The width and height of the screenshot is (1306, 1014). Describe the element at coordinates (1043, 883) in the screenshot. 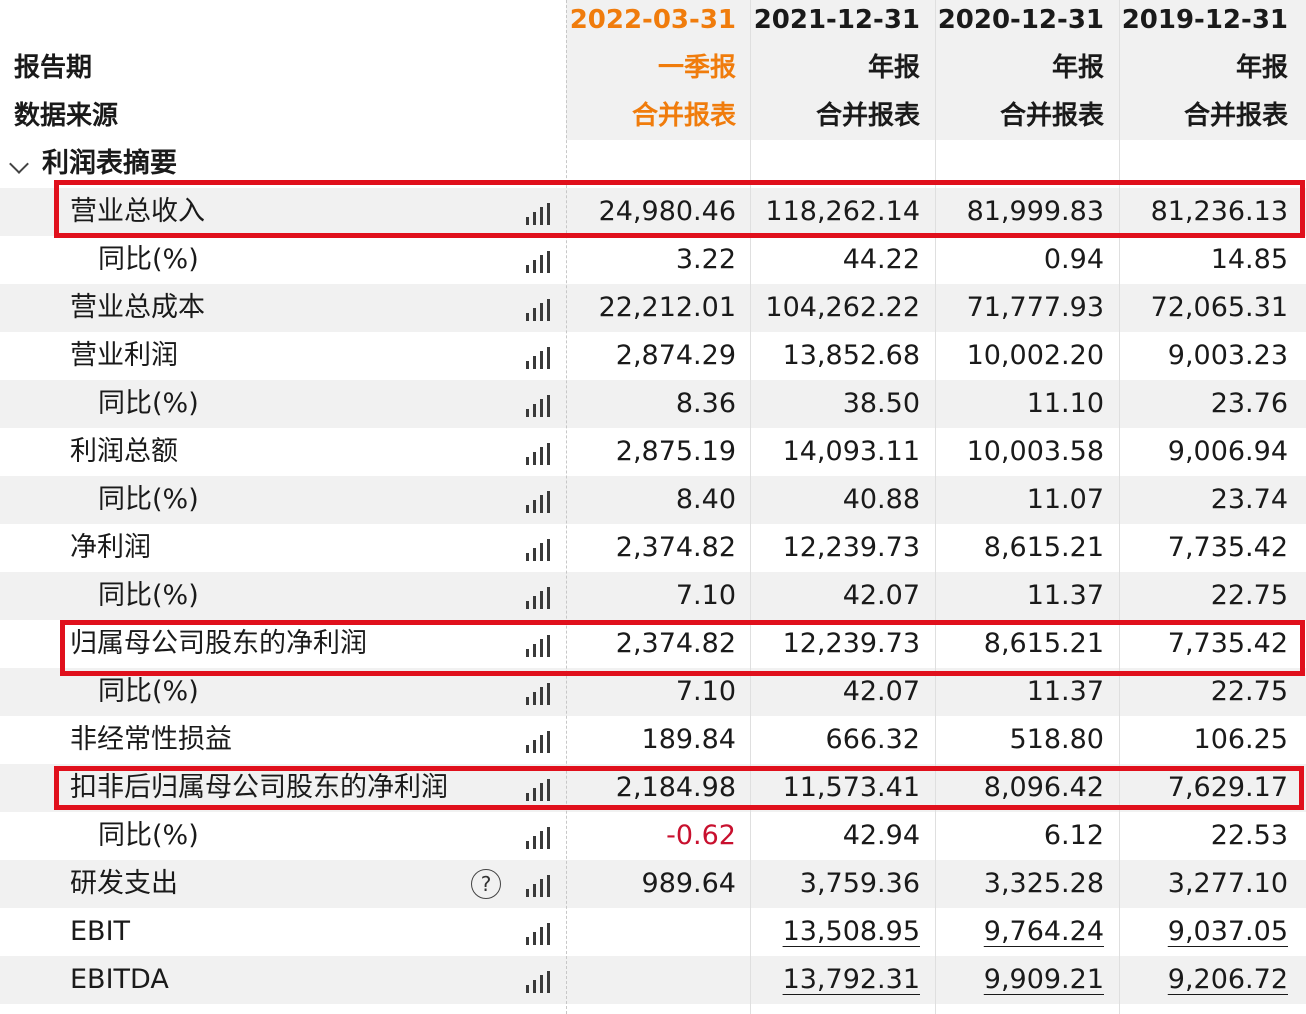

I see `value-cell: 3,325.28` at that location.